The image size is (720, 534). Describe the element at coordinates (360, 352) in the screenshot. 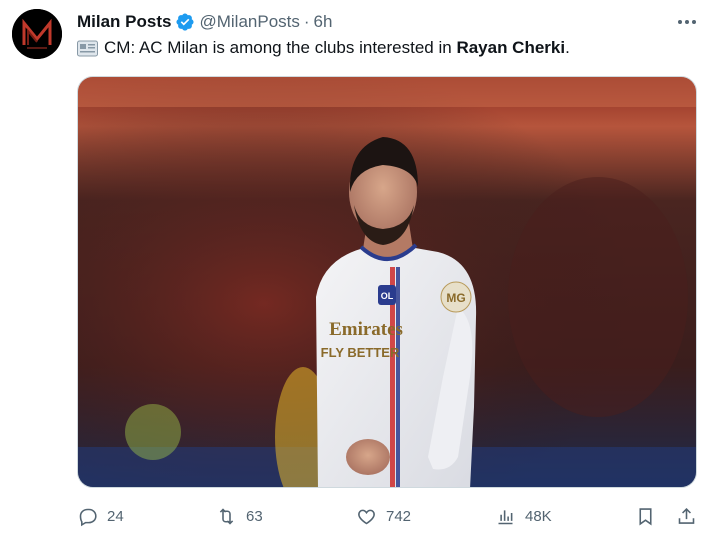

I see `shirt-sponsor-line2: FLY BETTER` at that location.